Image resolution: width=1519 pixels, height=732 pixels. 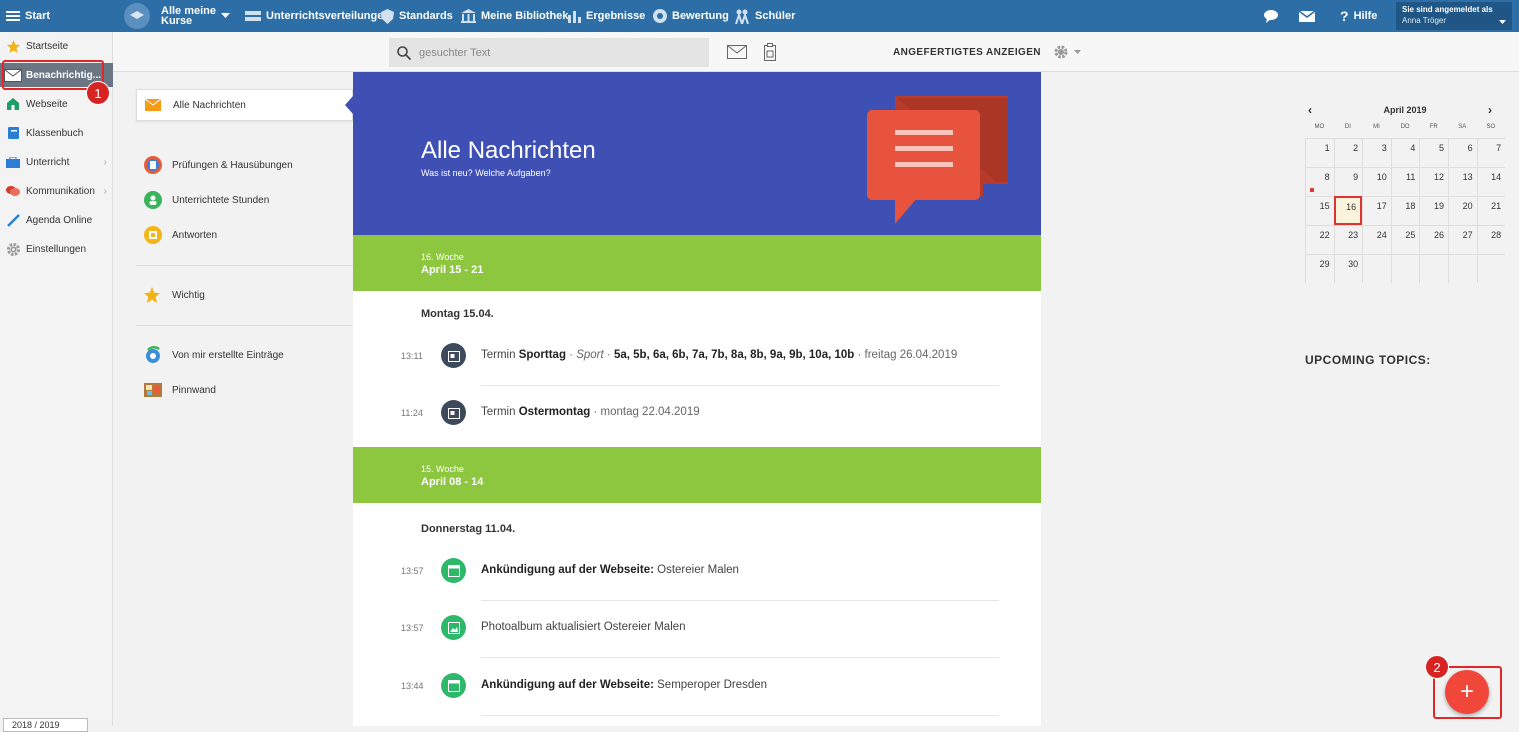 I want to click on gear-icon, so click(x=13, y=249).